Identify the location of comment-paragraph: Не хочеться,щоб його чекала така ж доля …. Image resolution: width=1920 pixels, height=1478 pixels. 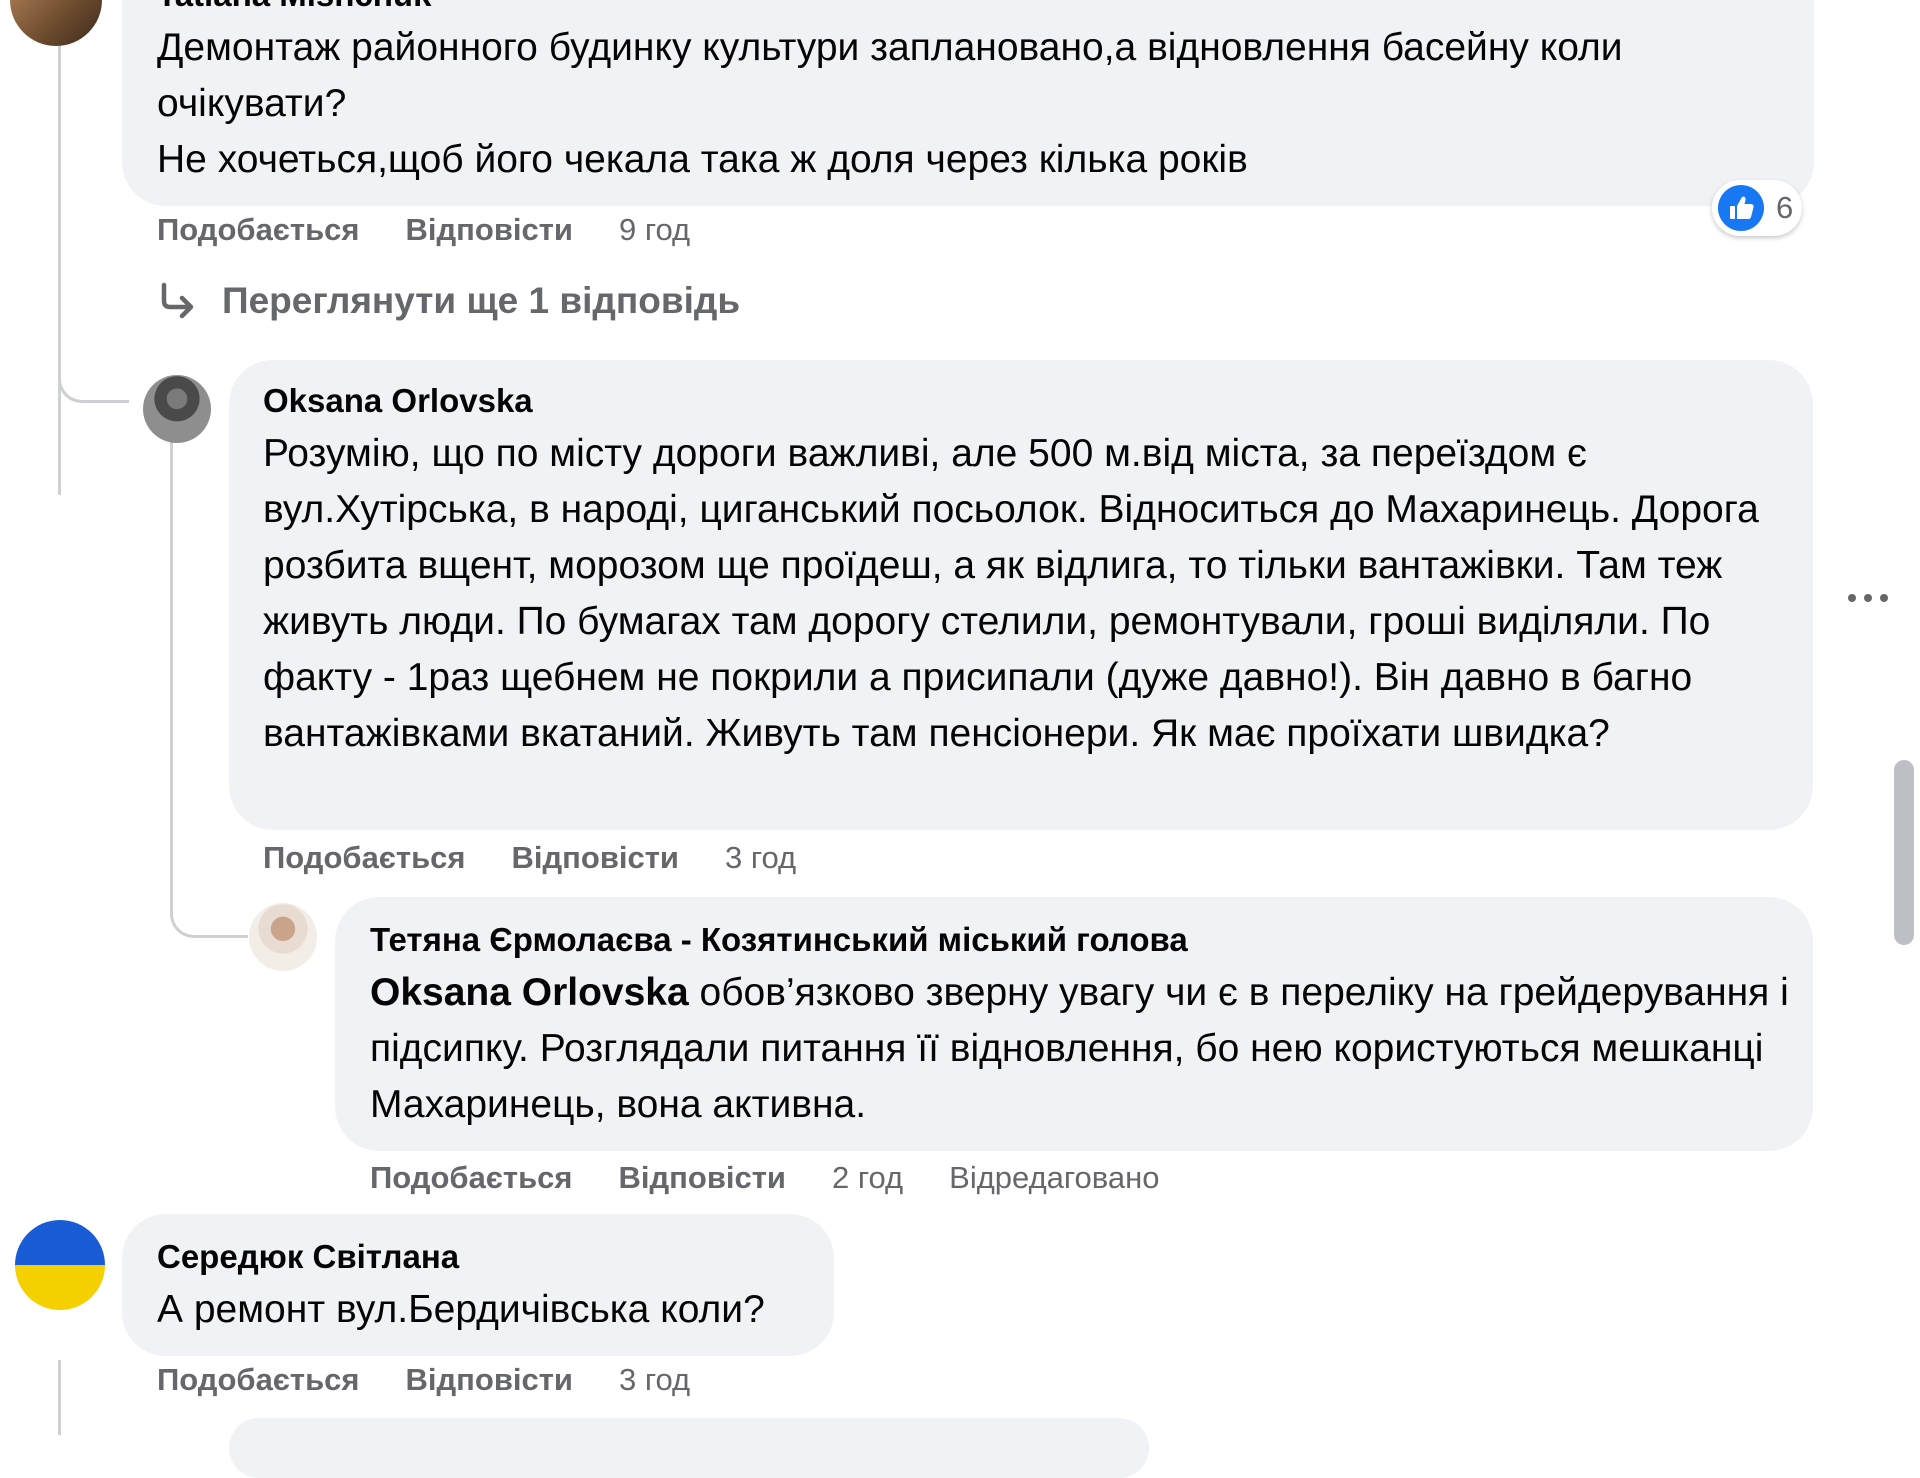
(702, 159).